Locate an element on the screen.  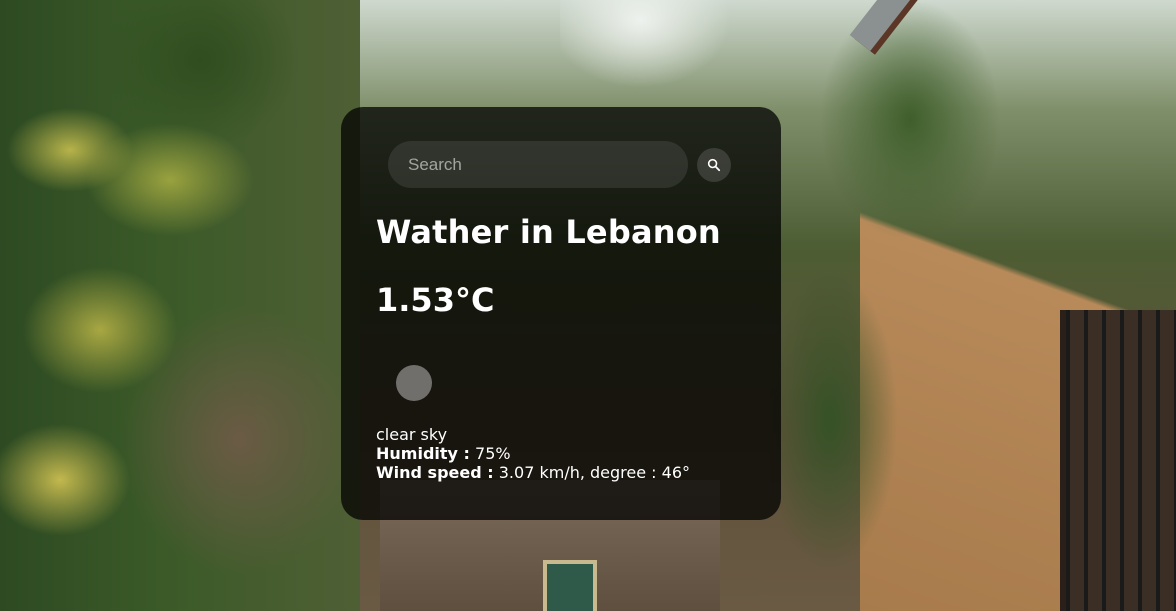
city-title: Wather in Lebanon is located at coordinates (548, 232).